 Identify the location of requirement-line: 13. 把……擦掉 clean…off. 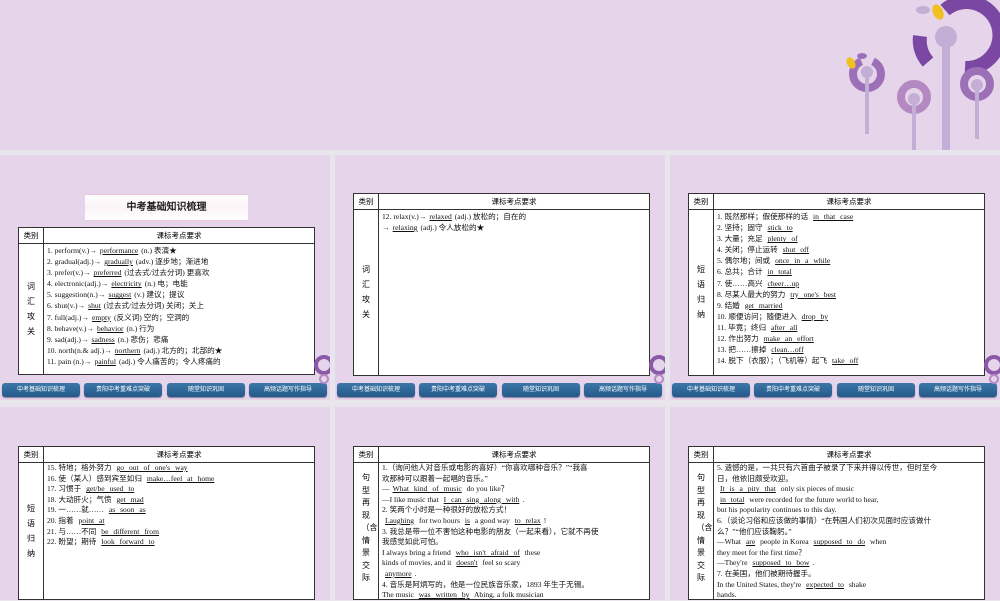
(850, 349).